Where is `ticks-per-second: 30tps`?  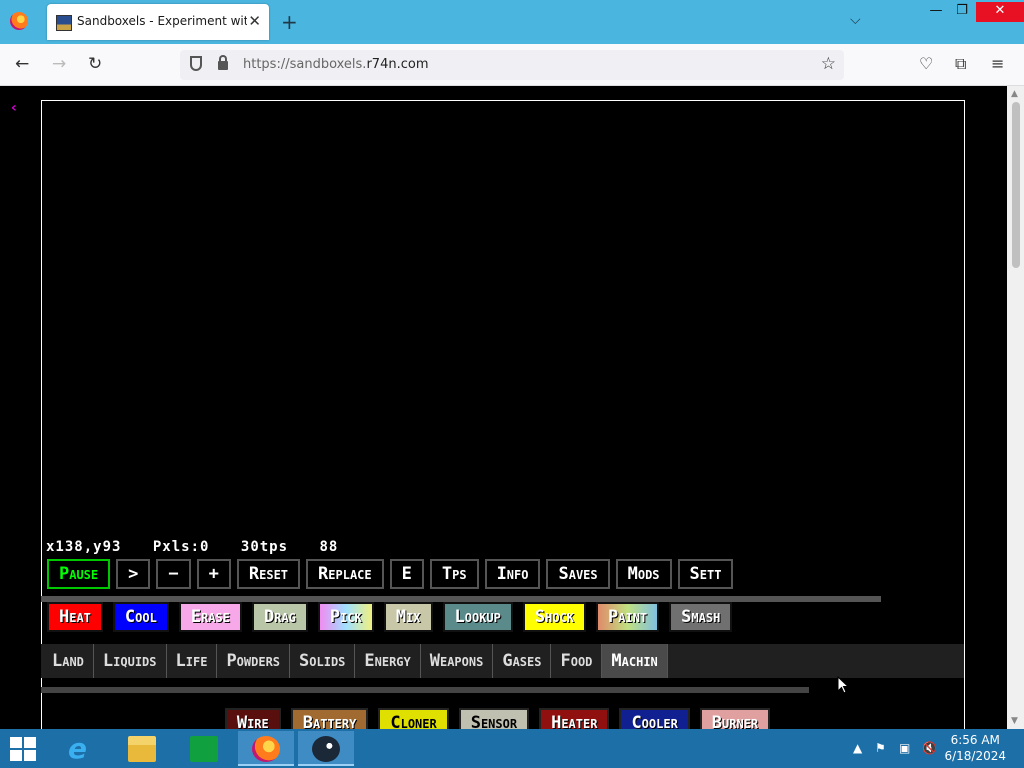 ticks-per-second: 30tps is located at coordinates (264, 547).